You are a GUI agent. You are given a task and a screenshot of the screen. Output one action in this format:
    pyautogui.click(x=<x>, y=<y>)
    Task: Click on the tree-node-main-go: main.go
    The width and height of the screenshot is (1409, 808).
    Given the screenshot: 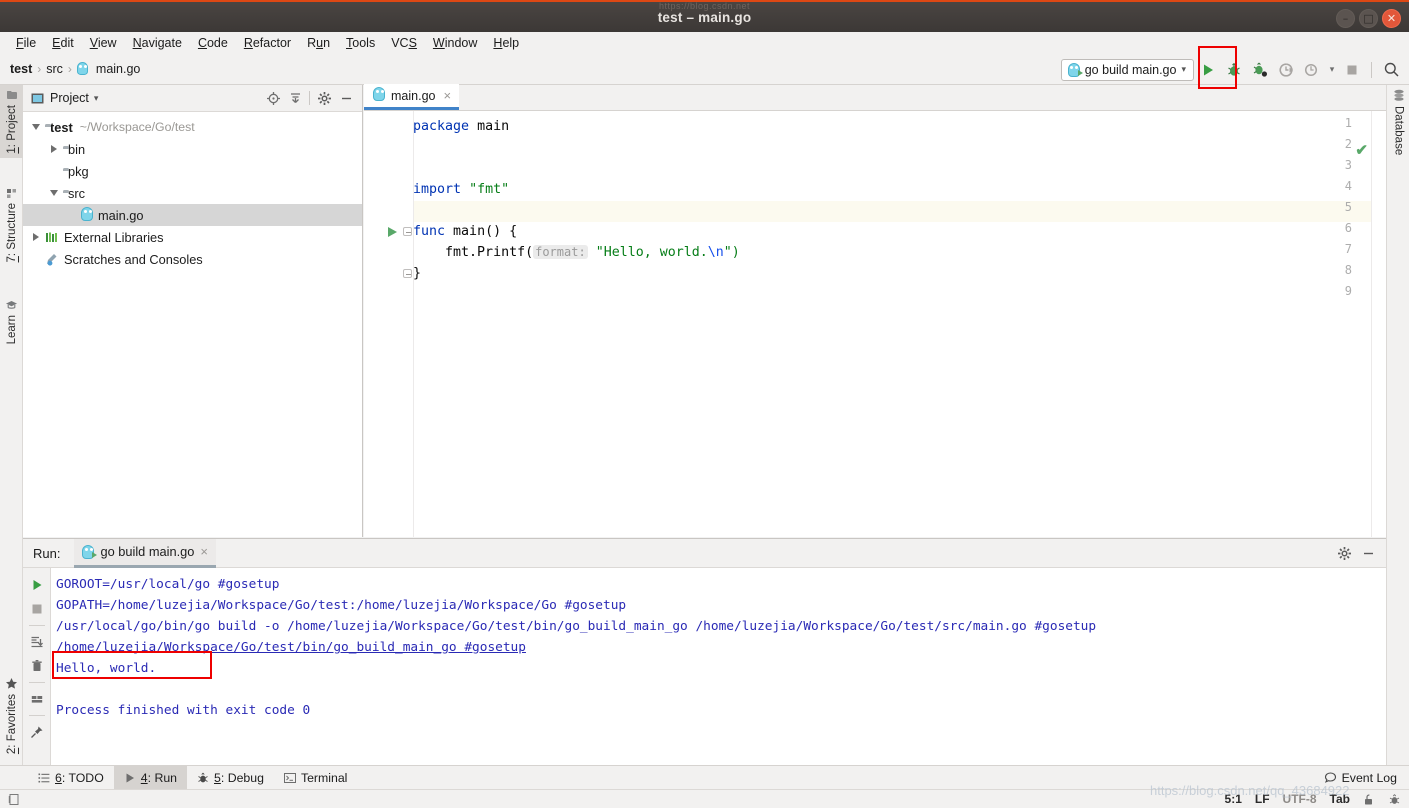 What is the action you would take?
    pyautogui.click(x=192, y=215)
    